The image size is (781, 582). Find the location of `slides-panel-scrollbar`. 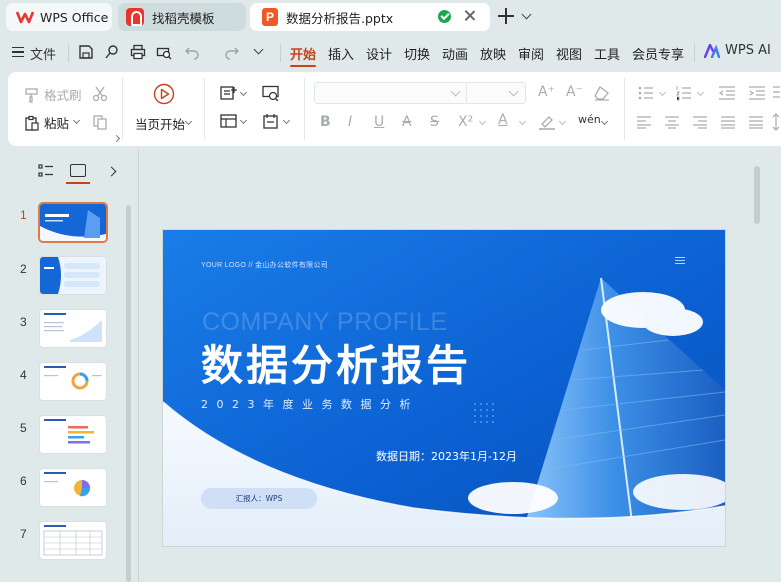

slides-panel-scrollbar is located at coordinates (128, 393).